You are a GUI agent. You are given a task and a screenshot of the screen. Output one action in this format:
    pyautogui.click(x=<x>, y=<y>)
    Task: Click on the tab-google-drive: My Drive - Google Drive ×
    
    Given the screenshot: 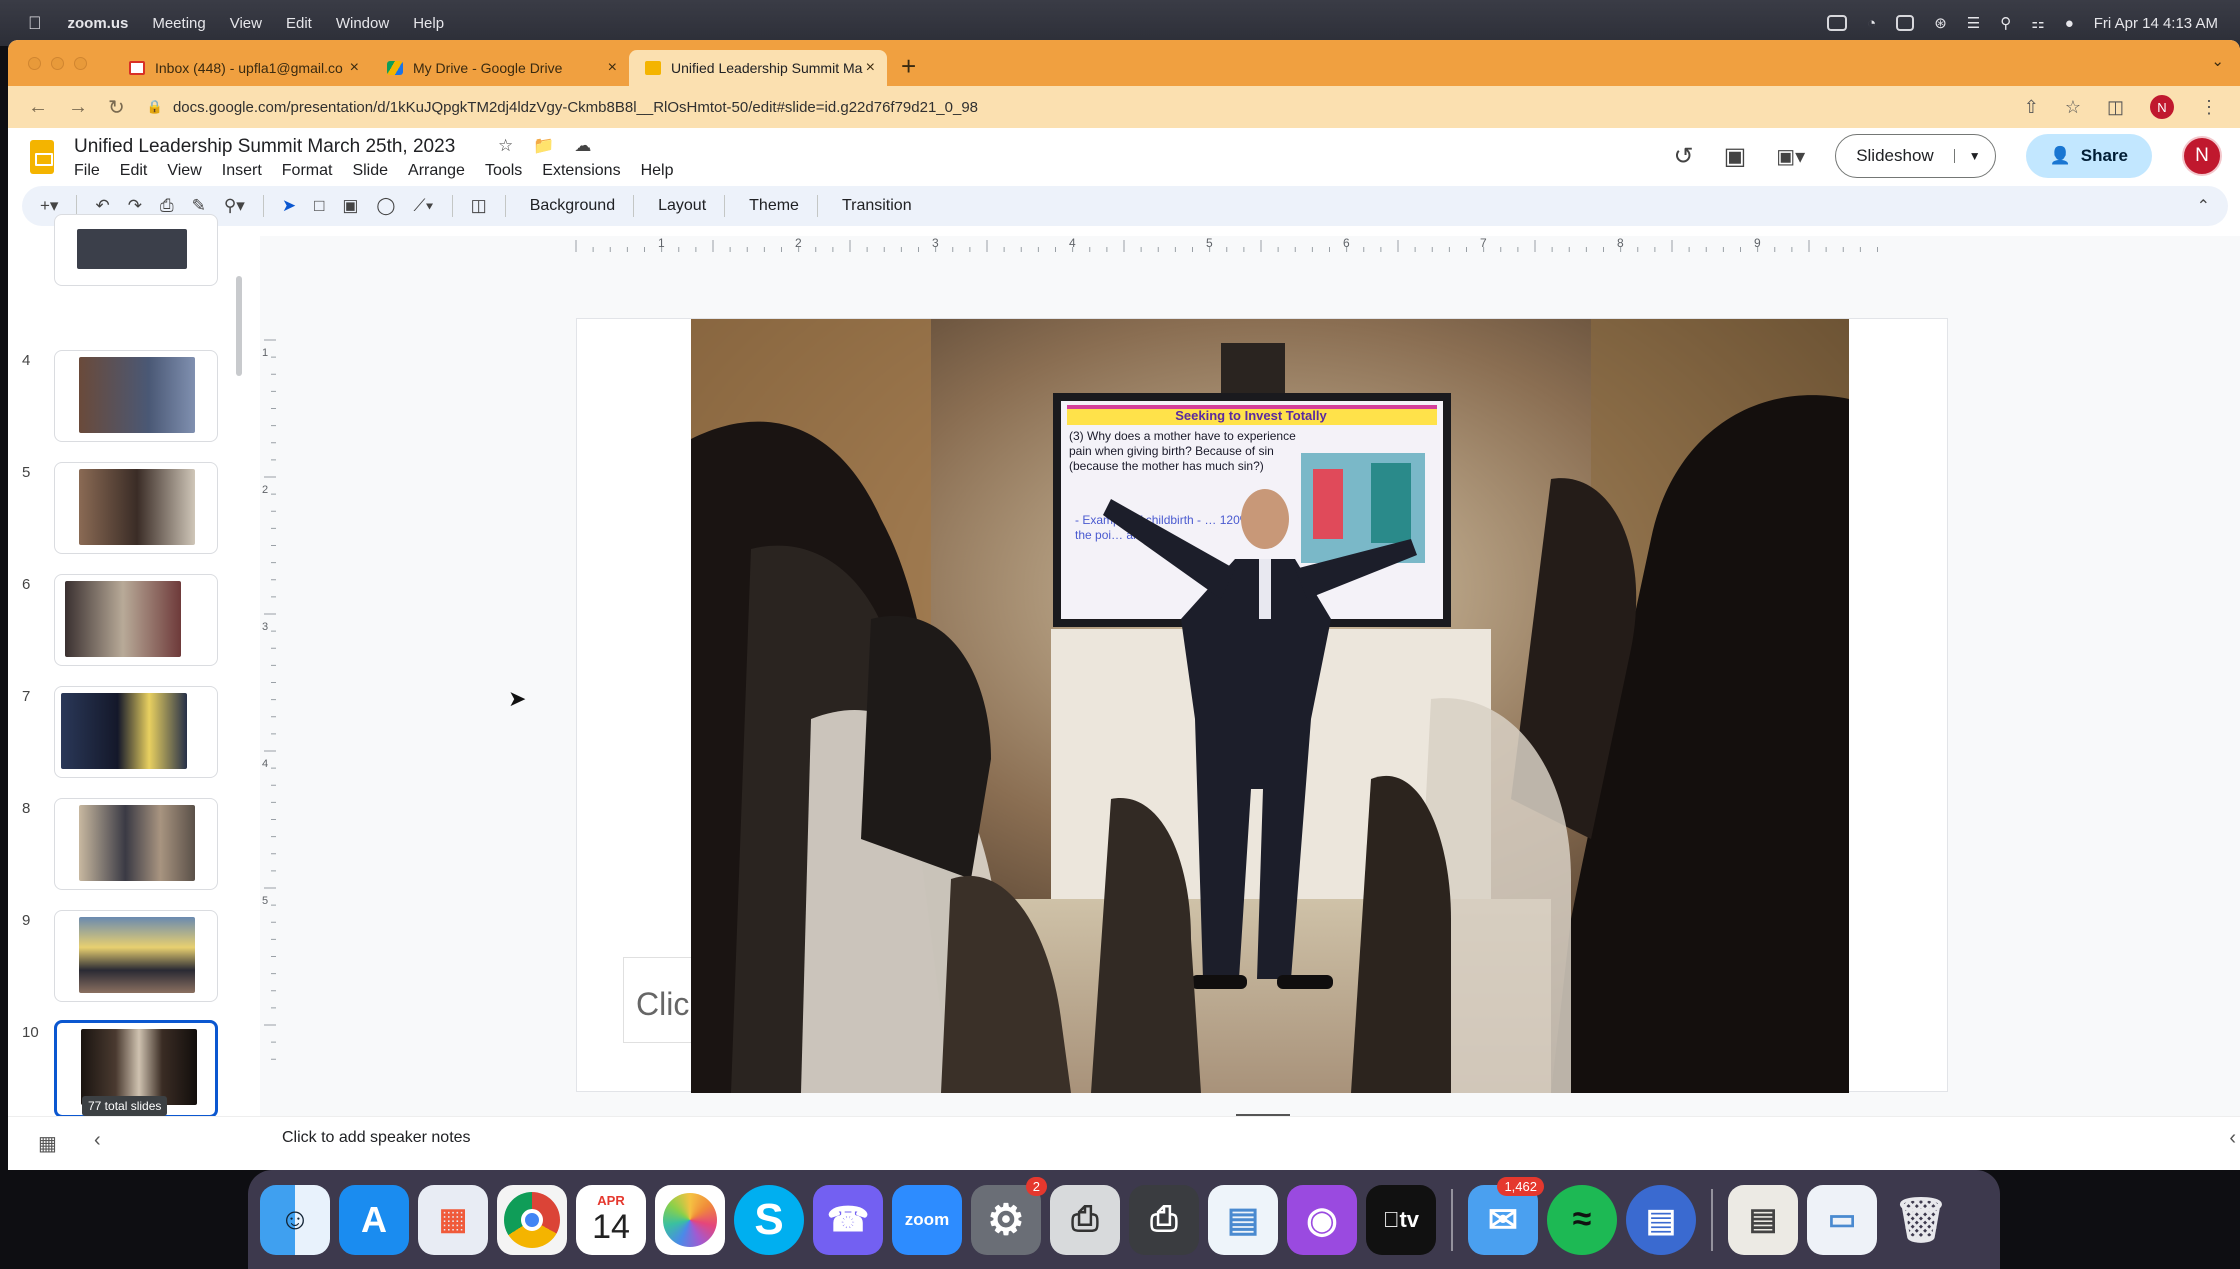 What is the action you would take?
    pyautogui.click(x=500, y=68)
    